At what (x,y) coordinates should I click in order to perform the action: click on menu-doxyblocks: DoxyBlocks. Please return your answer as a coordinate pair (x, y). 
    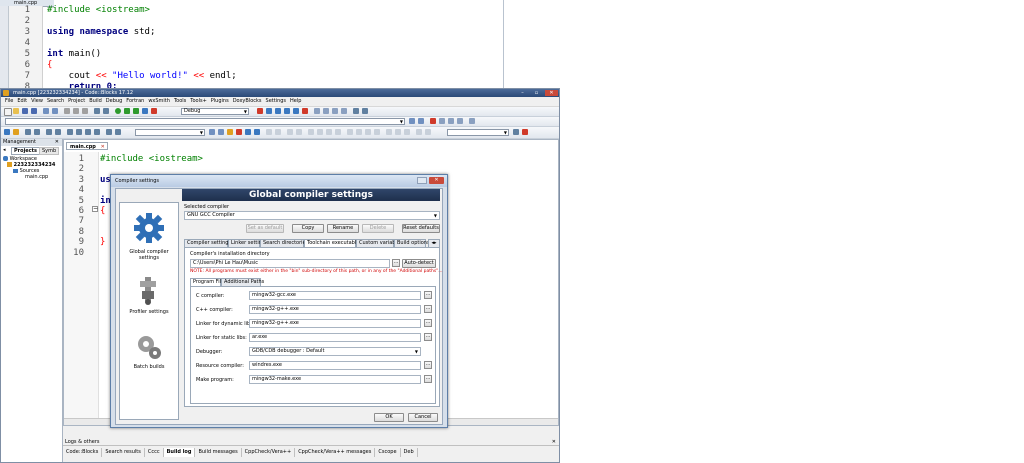
    Looking at the image, I should click on (247, 101).